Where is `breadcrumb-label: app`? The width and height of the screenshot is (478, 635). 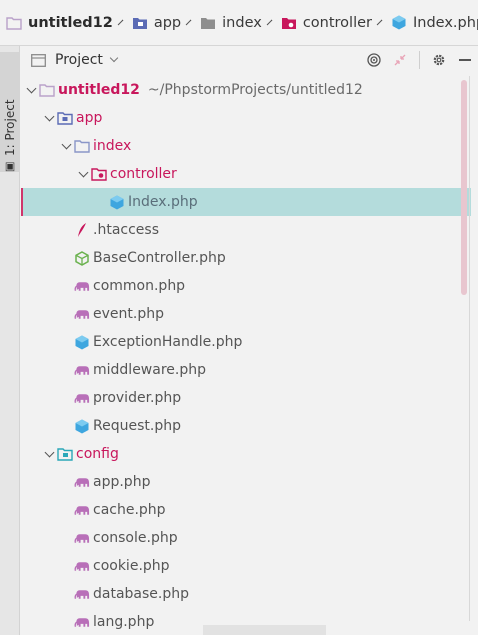 breadcrumb-label: app is located at coordinates (167, 22).